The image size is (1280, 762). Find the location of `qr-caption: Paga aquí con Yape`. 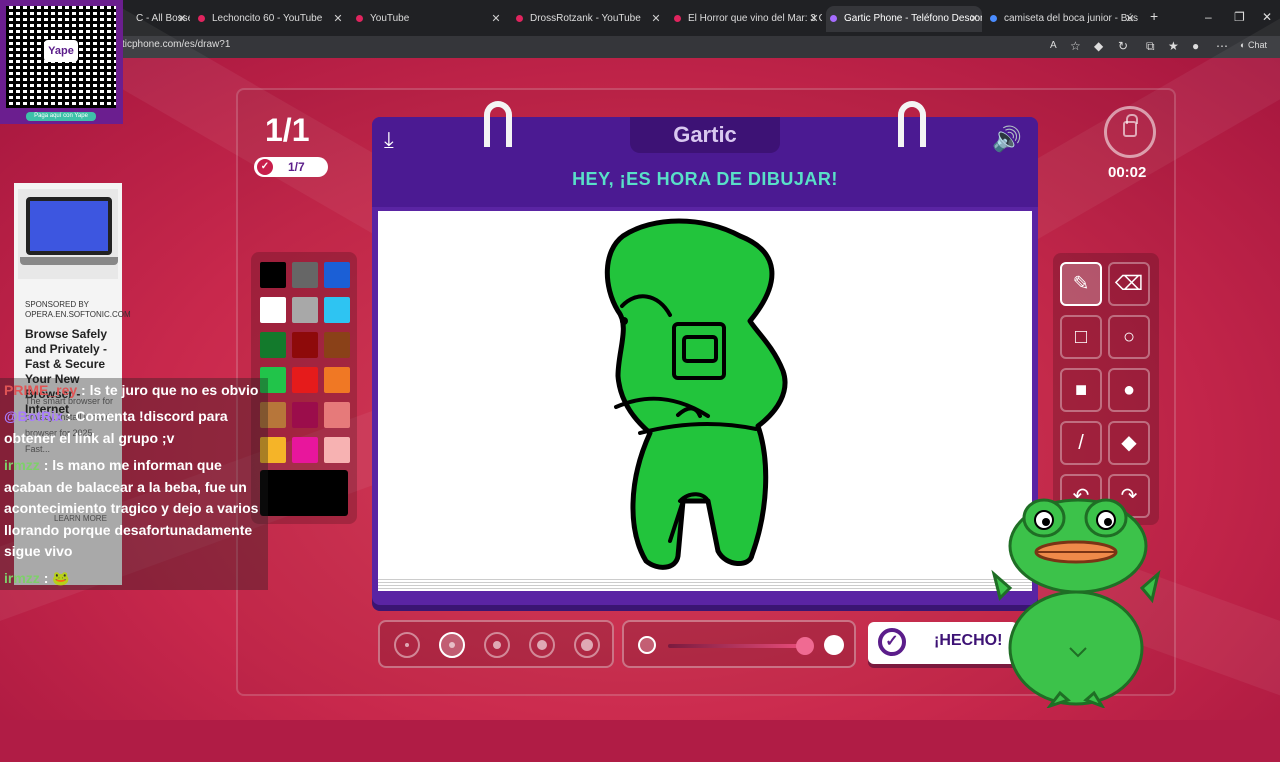

qr-caption: Paga aquí con Yape is located at coordinates (61, 116).